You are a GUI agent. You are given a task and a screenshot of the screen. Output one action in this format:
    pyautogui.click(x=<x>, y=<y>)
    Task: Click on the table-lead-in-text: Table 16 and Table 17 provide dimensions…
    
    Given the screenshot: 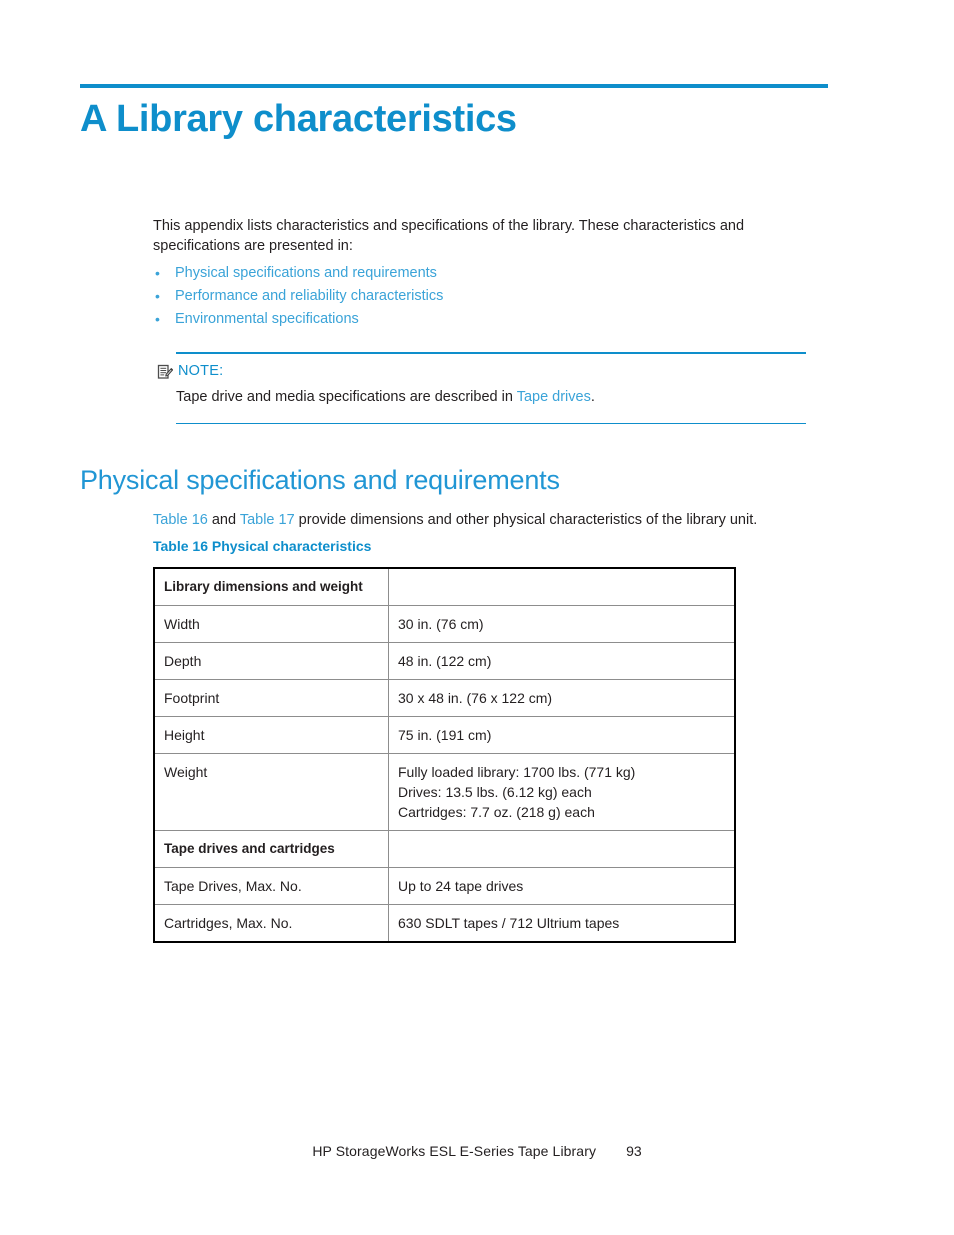 What is the action you would take?
    pyautogui.click(x=483, y=520)
    